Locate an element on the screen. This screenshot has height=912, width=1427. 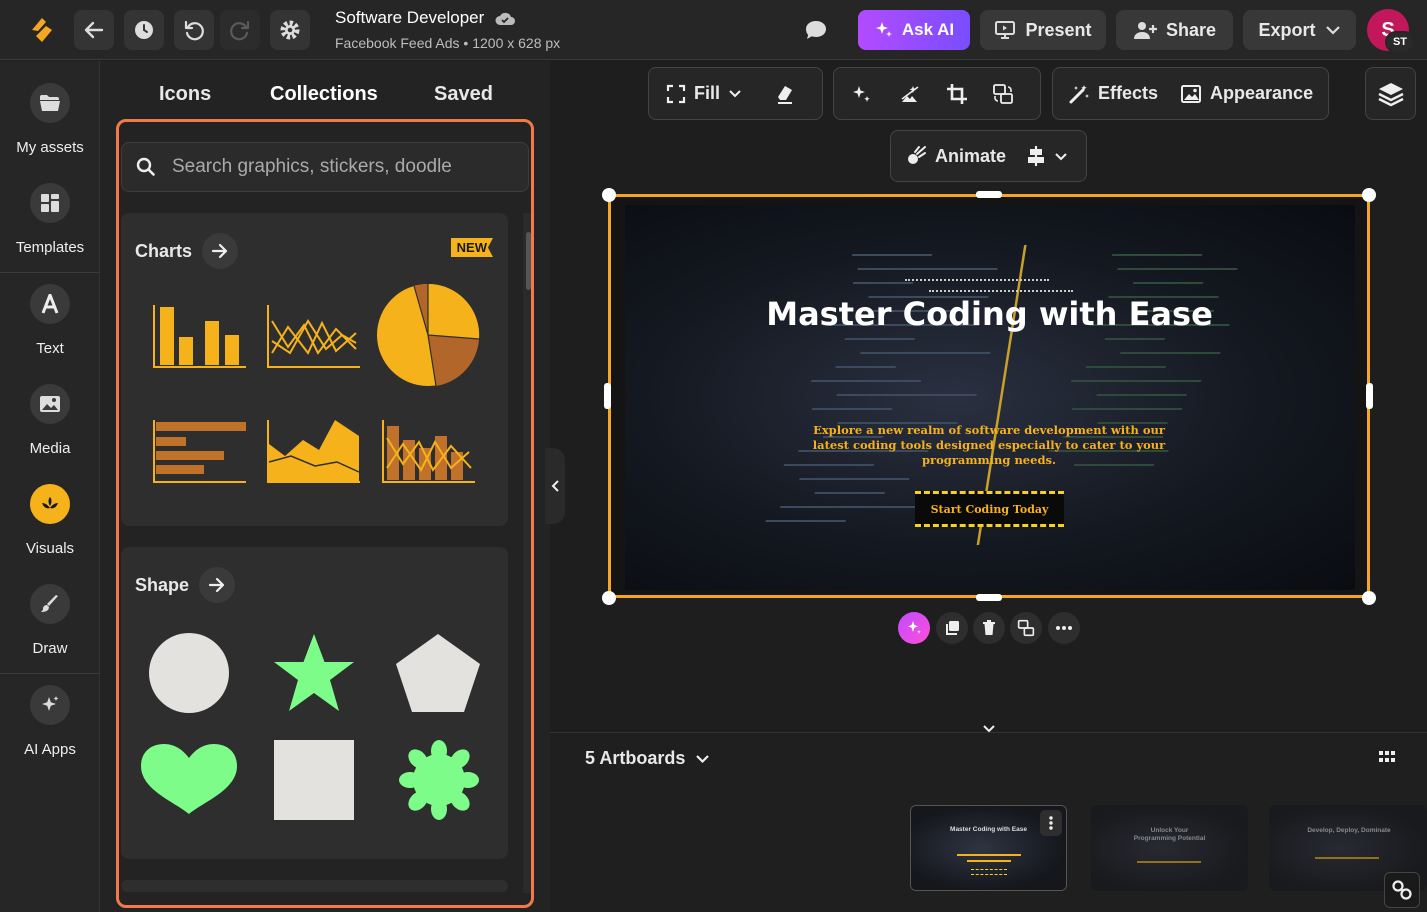
resize-handle-bottom-left is located at coordinates (609, 598).